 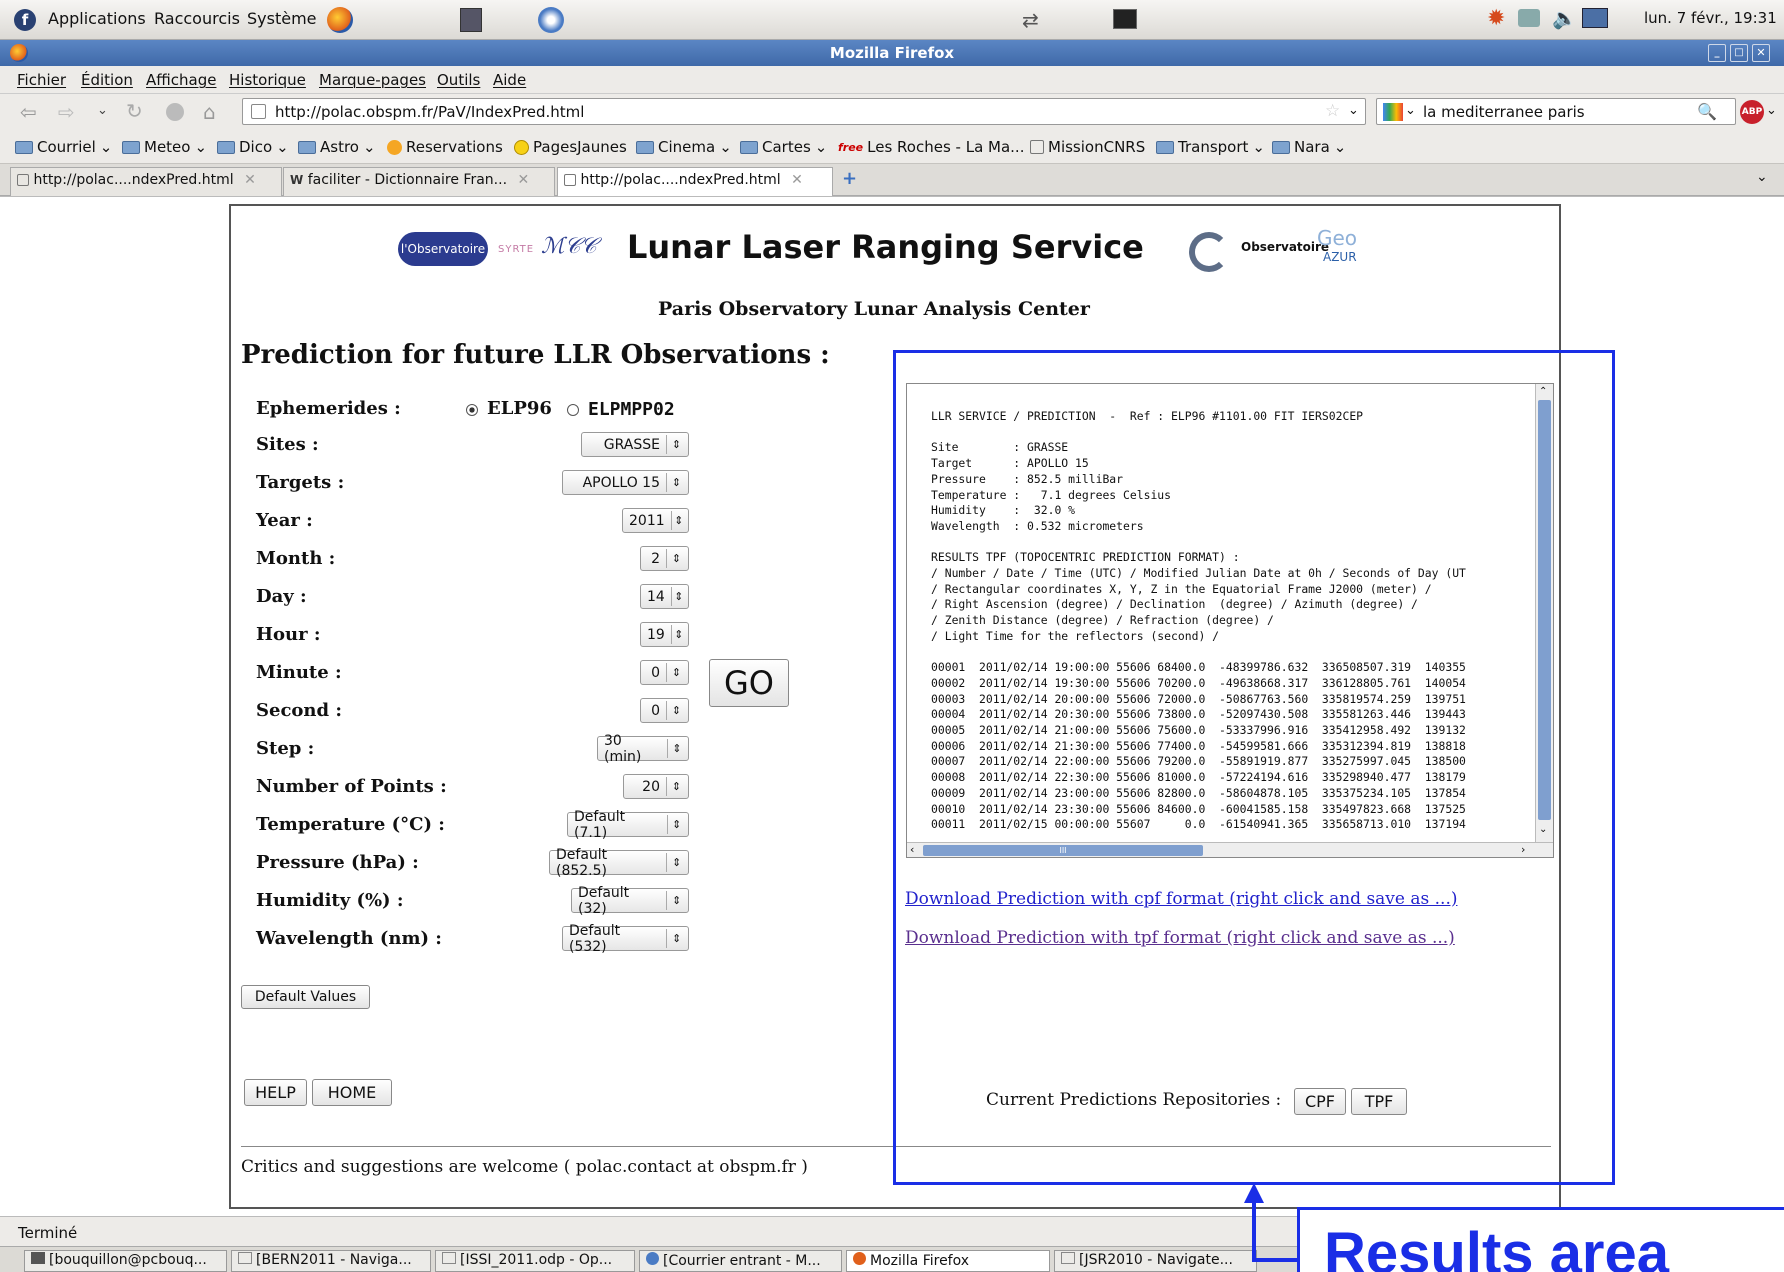 What do you see at coordinates (164, 147) in the screenshot?
I see `bookmark-meteo: Meteo ⌄` at bounding box center [164, 147].